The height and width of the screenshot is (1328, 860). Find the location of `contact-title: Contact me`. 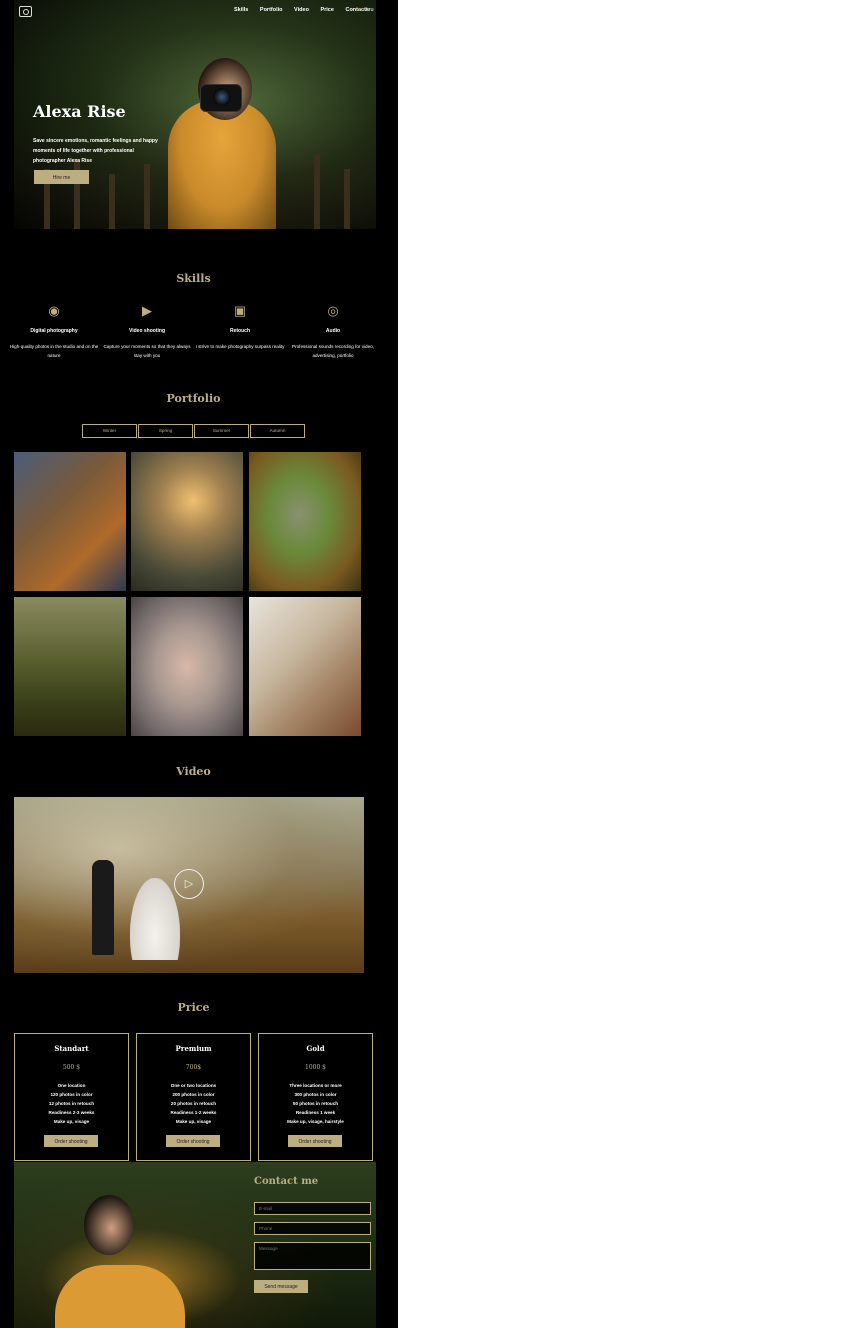

contact-title: Contact me is located at coordinates (286, 1181).